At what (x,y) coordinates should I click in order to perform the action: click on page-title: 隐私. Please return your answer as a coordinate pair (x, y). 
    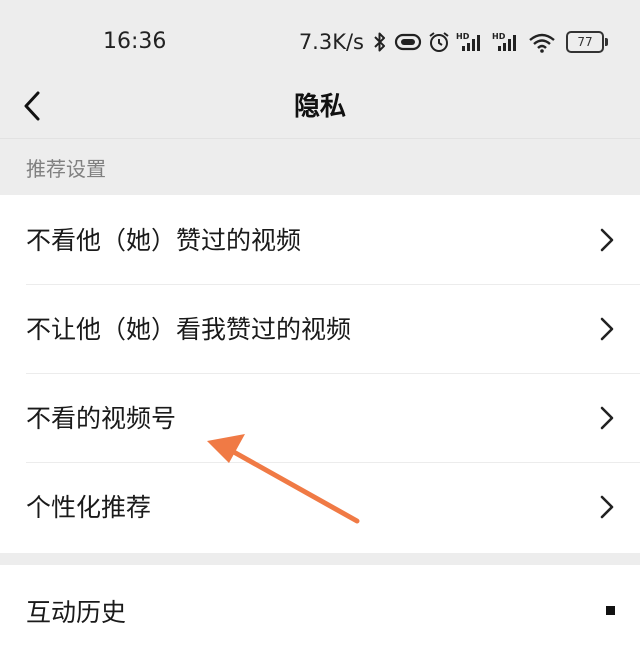
    Looking at the image, I should click on (319, 107).